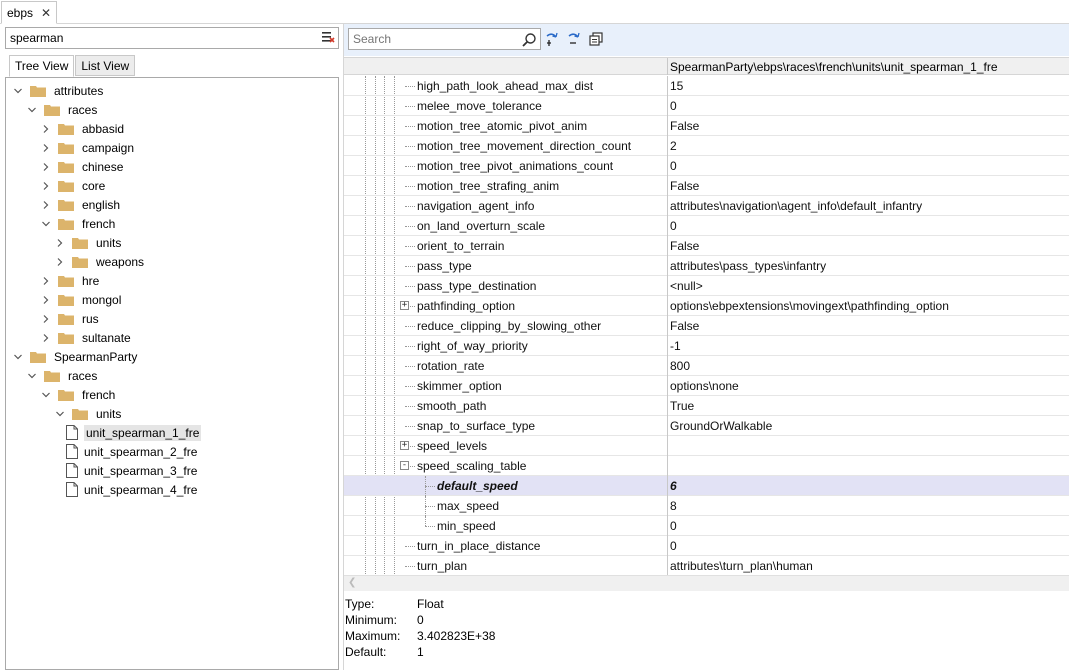 The height and width of the screenshot is (670, 1069). Describe the element at coordinates (706, 186) in the screenshot. I see `property-row: motion_tree_strafing_anim False` at that location.